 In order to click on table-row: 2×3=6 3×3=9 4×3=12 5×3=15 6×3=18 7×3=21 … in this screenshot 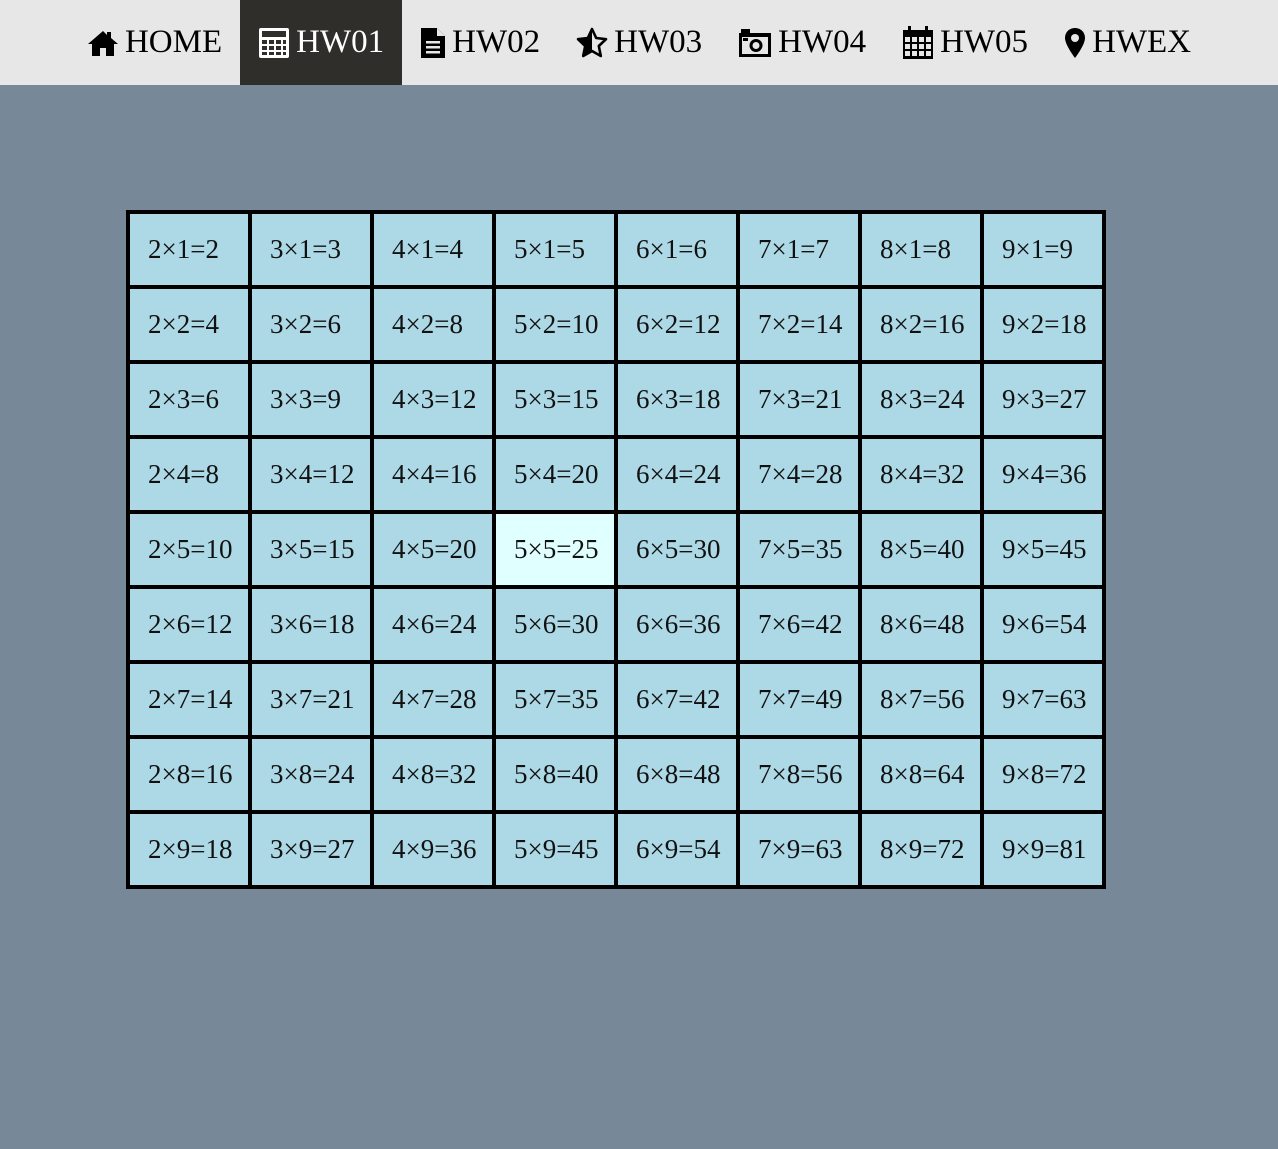, I will do `click(616, 399)`.